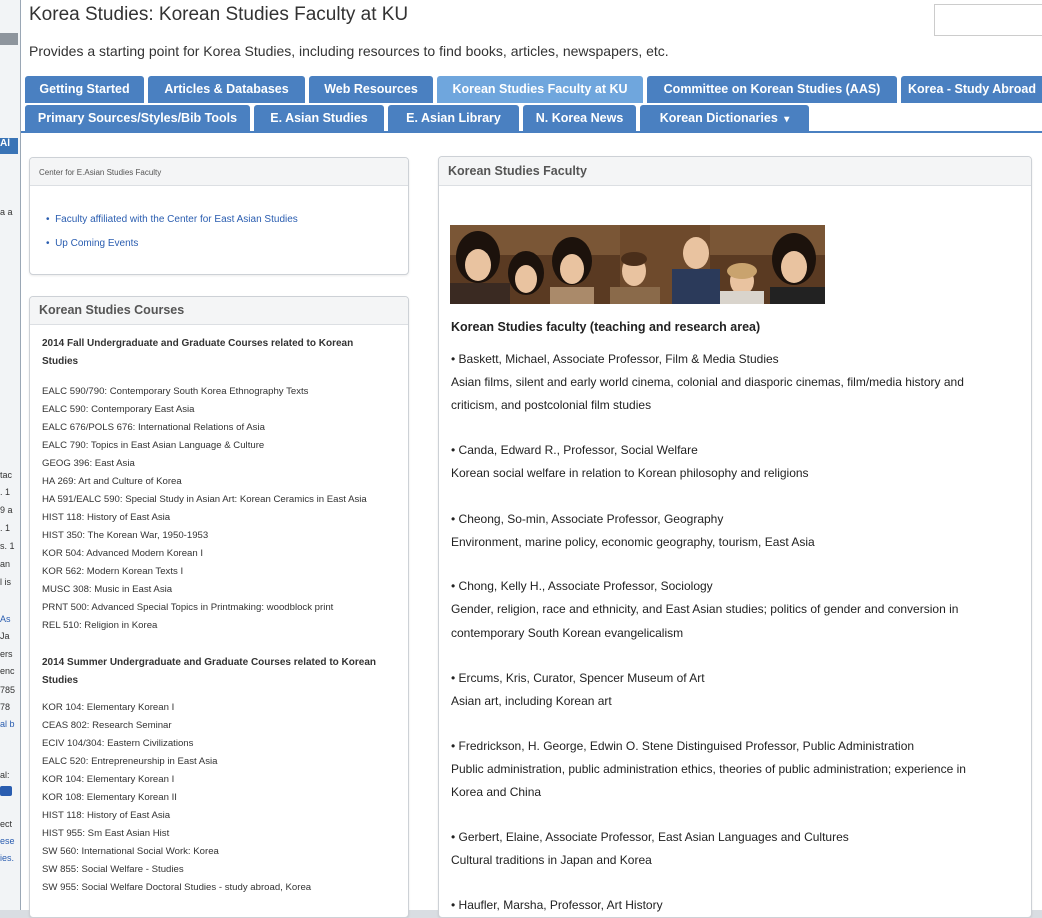 Image resolution: width=1042 pixels, height=918 pixels. What do you see at coordinates (7, 724) in the screenshot?
I see `background-link: al b` at bounding box center [7, 724].